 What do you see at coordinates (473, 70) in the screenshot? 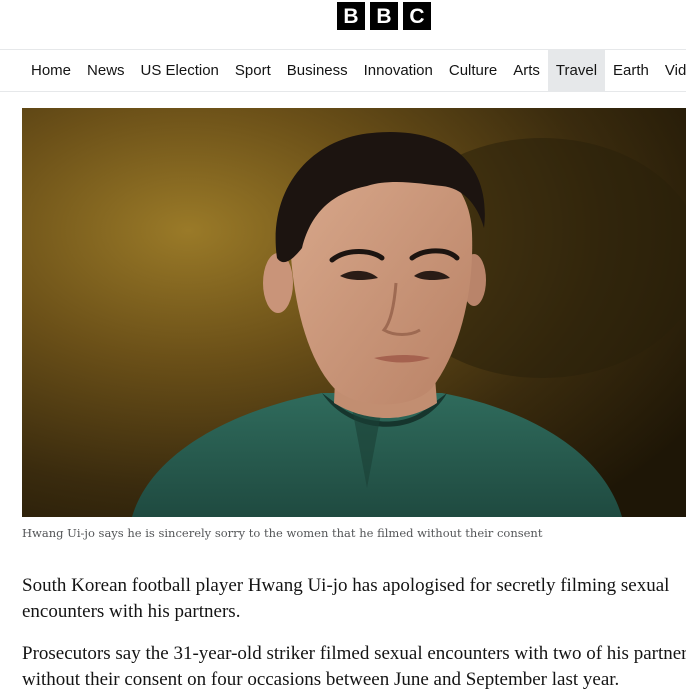
I see `nav-item-culture: Culture` at bounding box center [473, 70].